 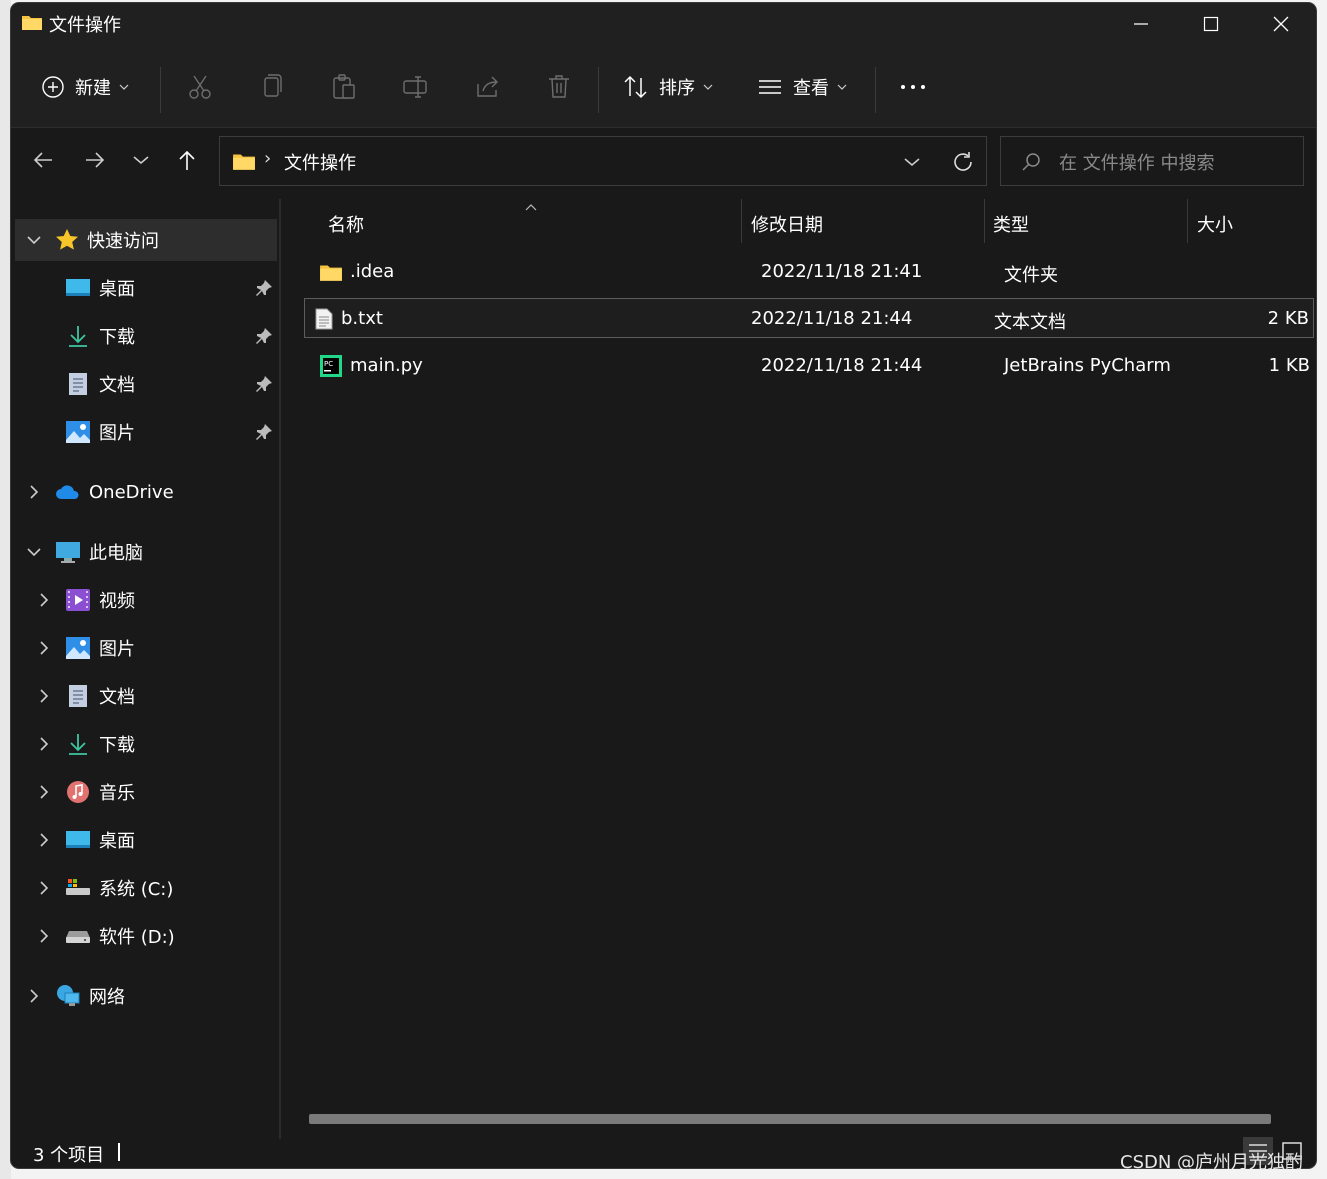 What do you see at coordinates (117, 697) in the screenshot?
I see `sidebar-label: 文档` at bounding box center [117, 697].